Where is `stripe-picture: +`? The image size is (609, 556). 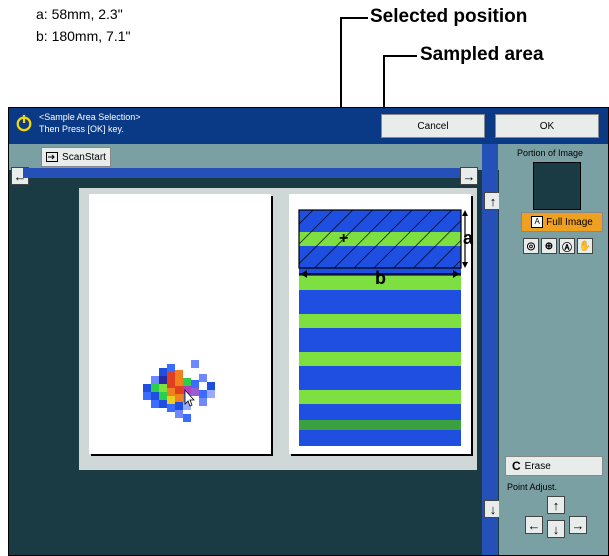
stripe-picture: + is located at coordinates (383, 327).